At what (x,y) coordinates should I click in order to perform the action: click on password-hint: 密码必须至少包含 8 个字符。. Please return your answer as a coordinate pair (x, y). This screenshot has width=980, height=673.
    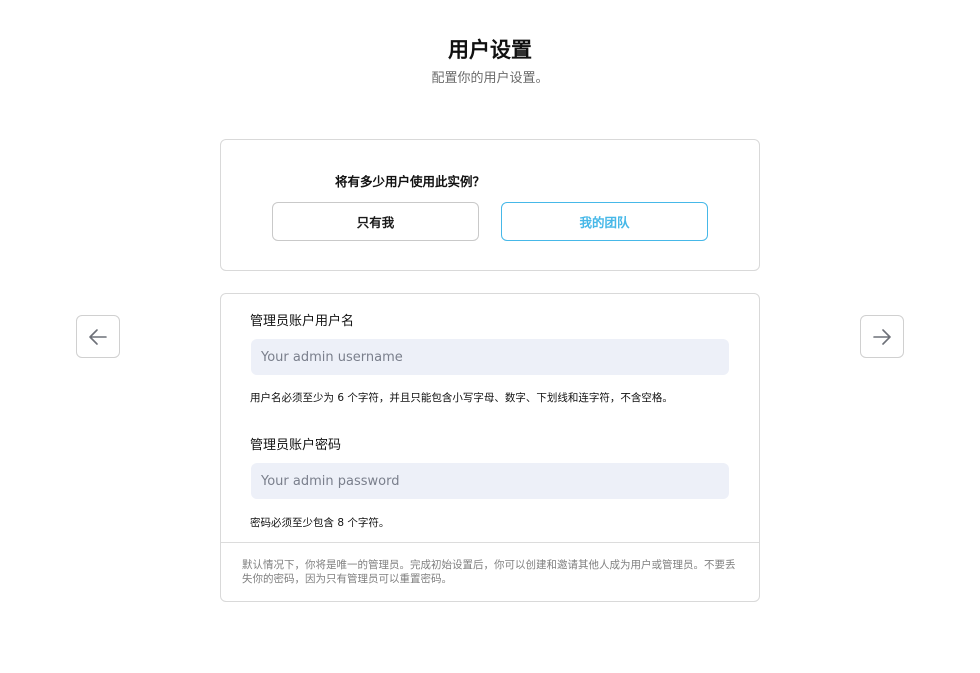
    Looking at the image, I should click on (320, 523).